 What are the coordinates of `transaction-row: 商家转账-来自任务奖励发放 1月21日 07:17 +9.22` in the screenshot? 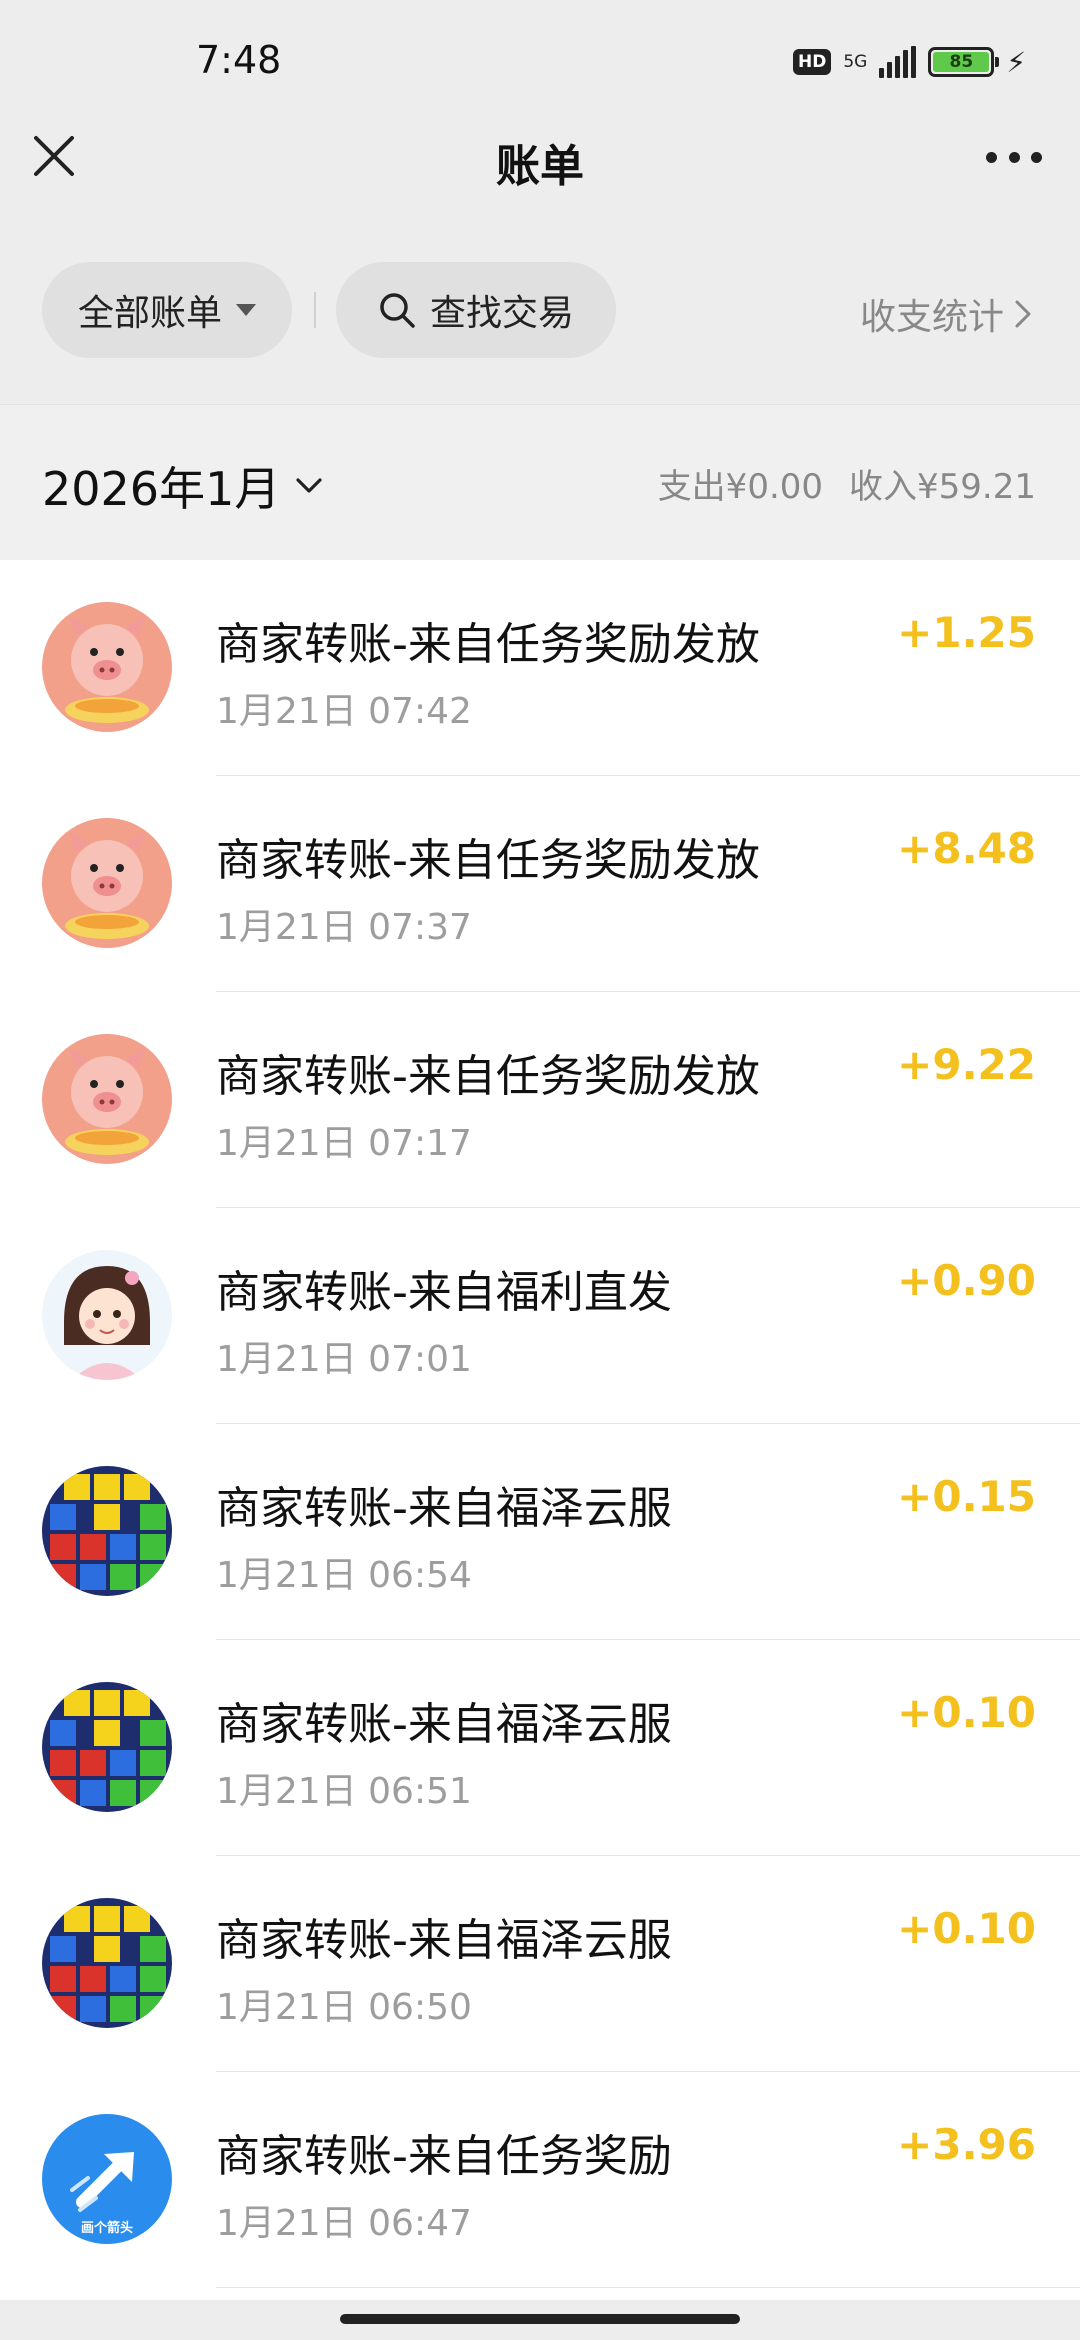 It's located at (540, 1100).